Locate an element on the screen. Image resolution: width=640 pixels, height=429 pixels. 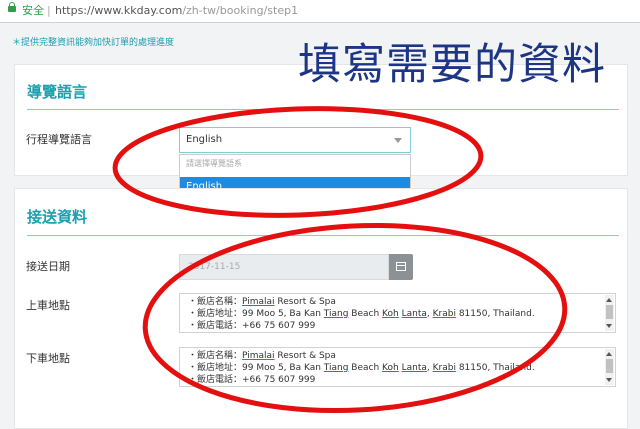
annotation-handwritten-text: 填寫需要的資料 is located at coordinates (452, 65).